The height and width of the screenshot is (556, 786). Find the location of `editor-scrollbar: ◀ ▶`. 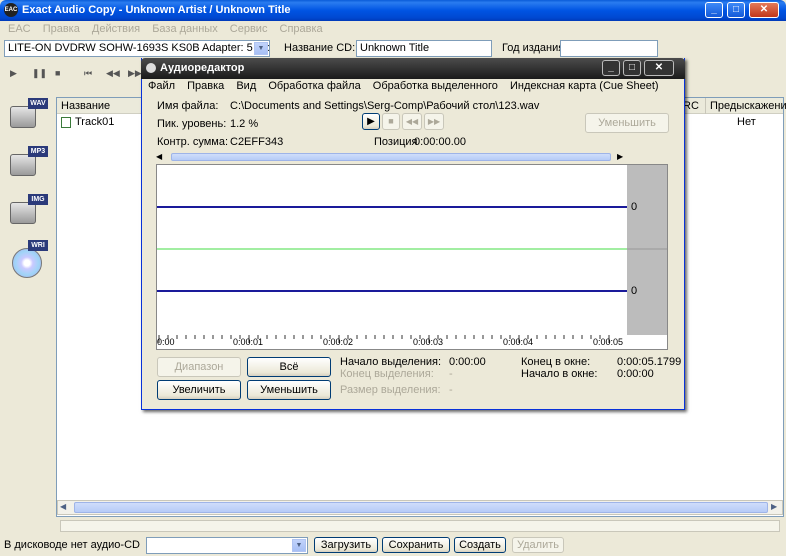

editor-scrollbar: ◀ ▶ is located at coordinates (391, 157).